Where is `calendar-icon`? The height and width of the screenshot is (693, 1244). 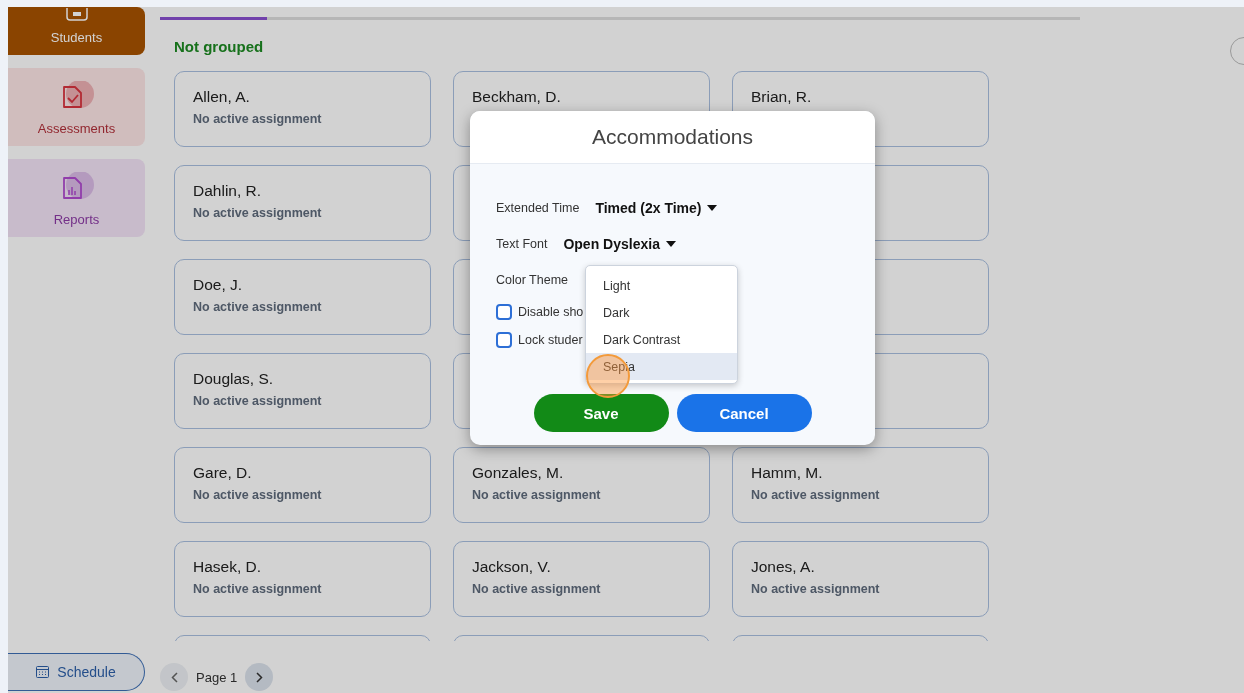
calendar-icon is located at coordinates (43, 672).